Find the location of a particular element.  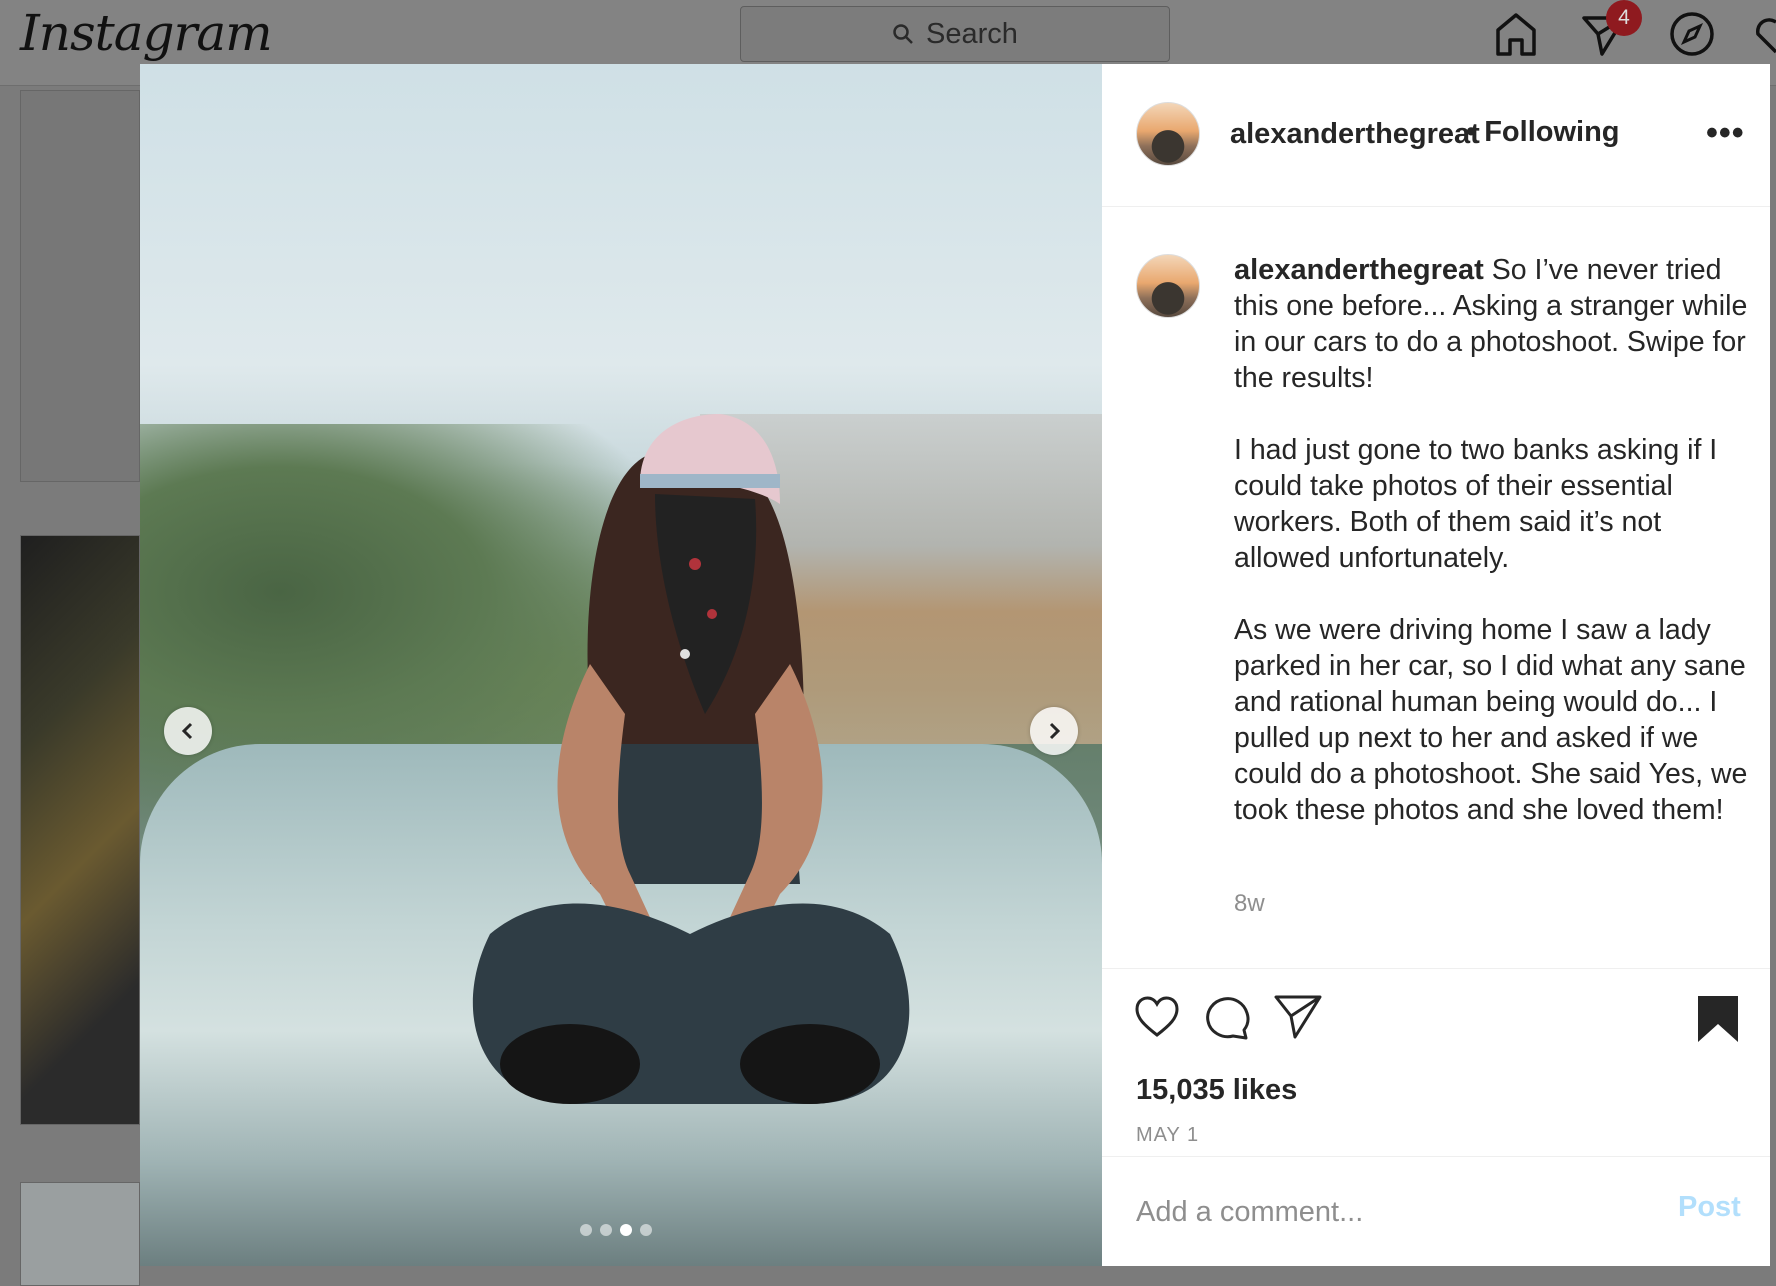

search-icon is located at coordinates (903, 34).